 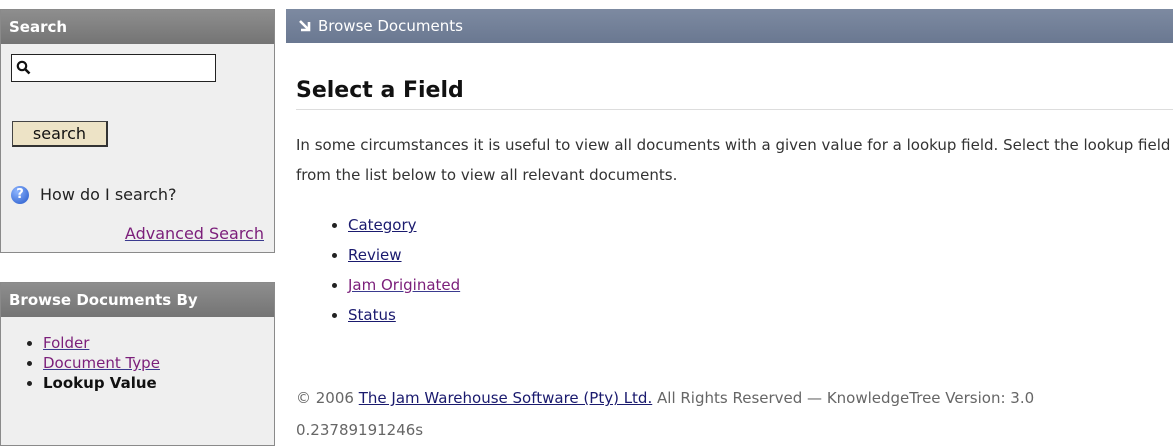 What do you see at coordinates (734, 94) in the screenshot?
I see `page-title: Select a Field` at bounding box center [734, 94].